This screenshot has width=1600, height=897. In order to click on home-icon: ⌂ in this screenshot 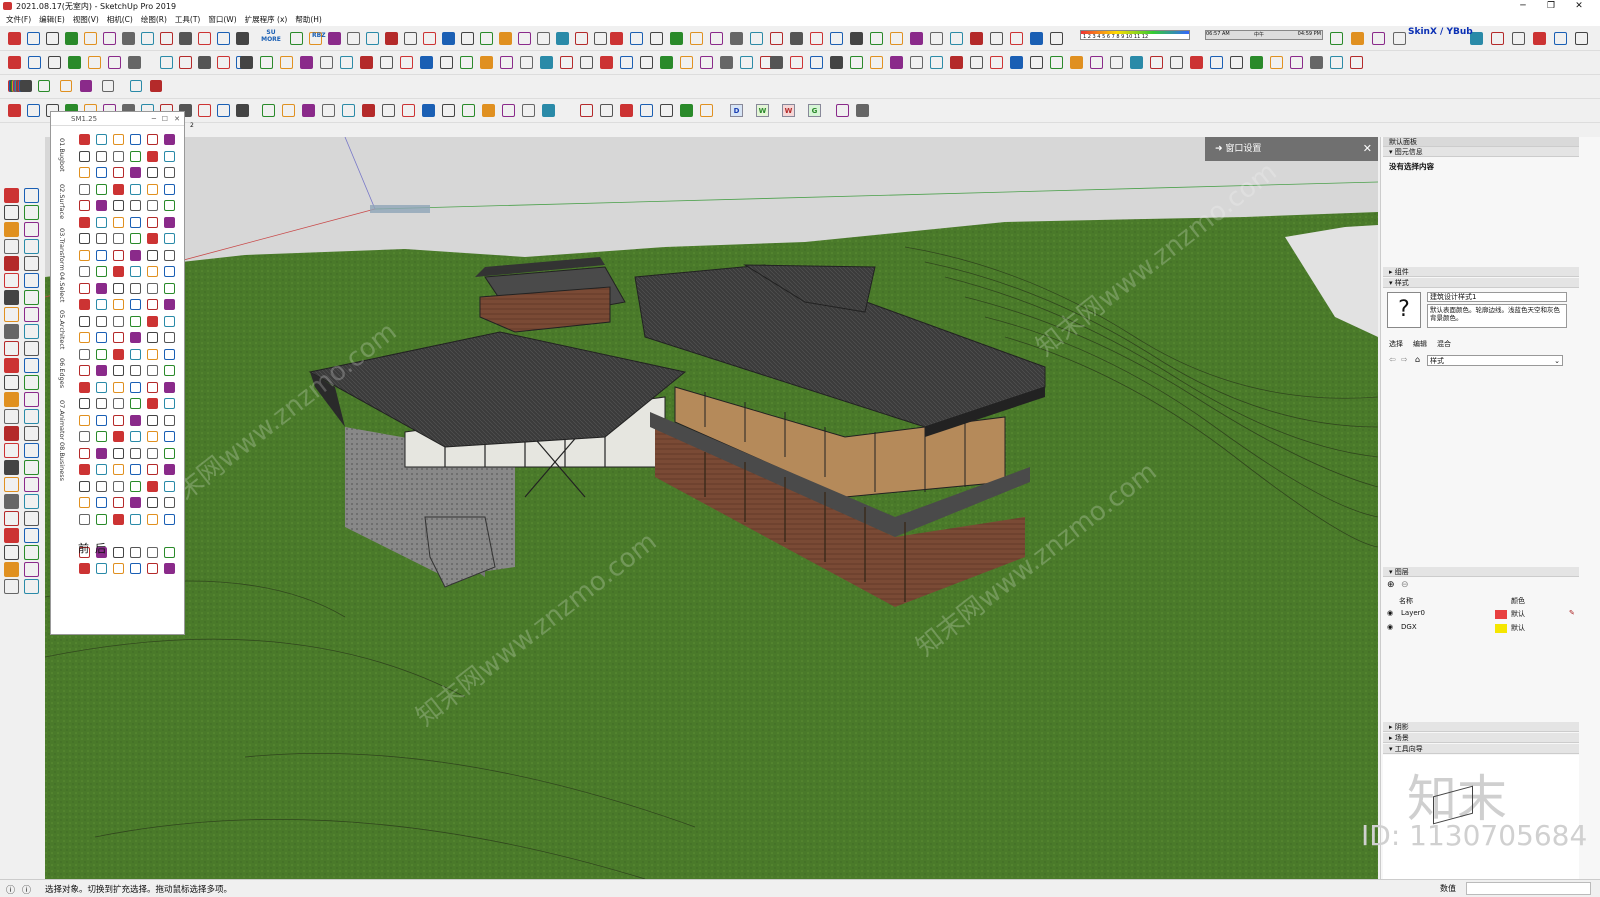, I will do `click(1417, 359)`.